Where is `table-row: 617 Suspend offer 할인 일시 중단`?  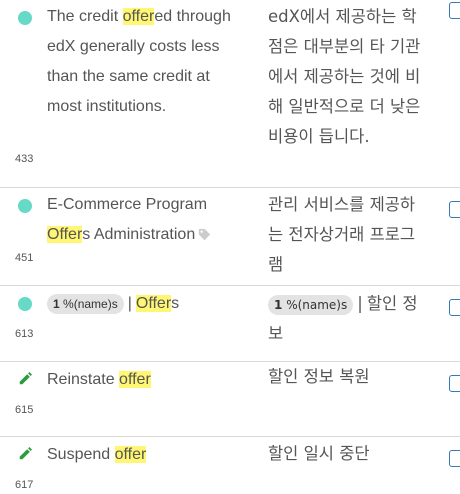
table-row: 617 Suspend offer 할인 일시 중단 is located at coordinates (230, 465).